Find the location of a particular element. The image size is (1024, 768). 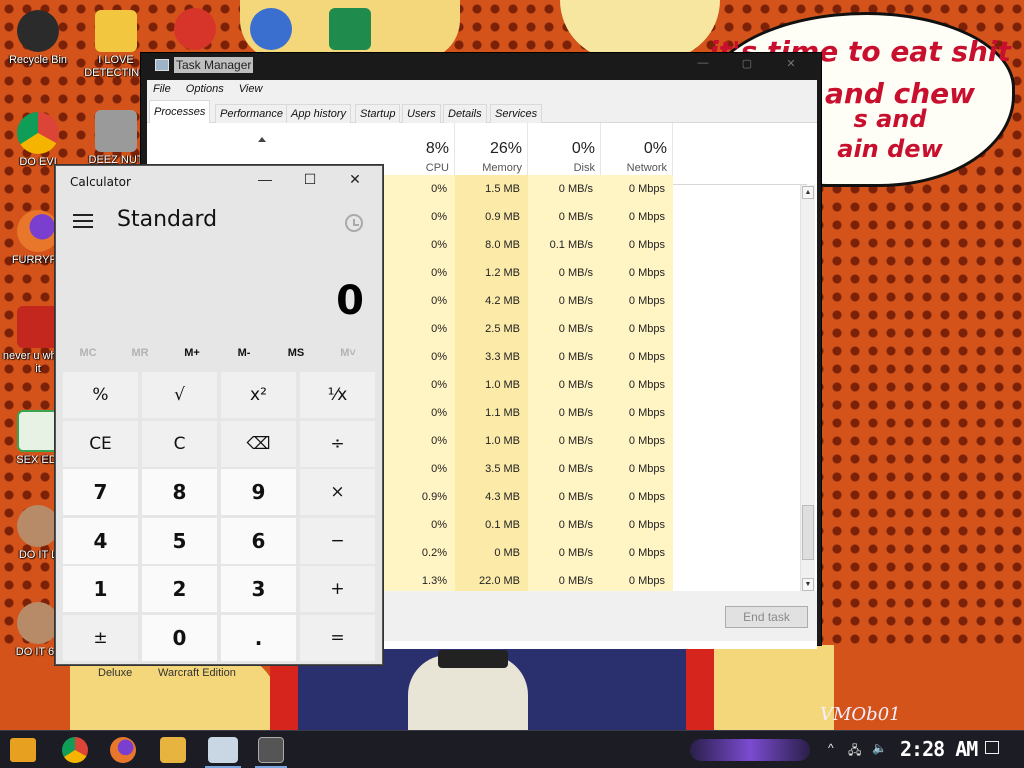

tab-processes: Processes is located at coordinates (180, 112).